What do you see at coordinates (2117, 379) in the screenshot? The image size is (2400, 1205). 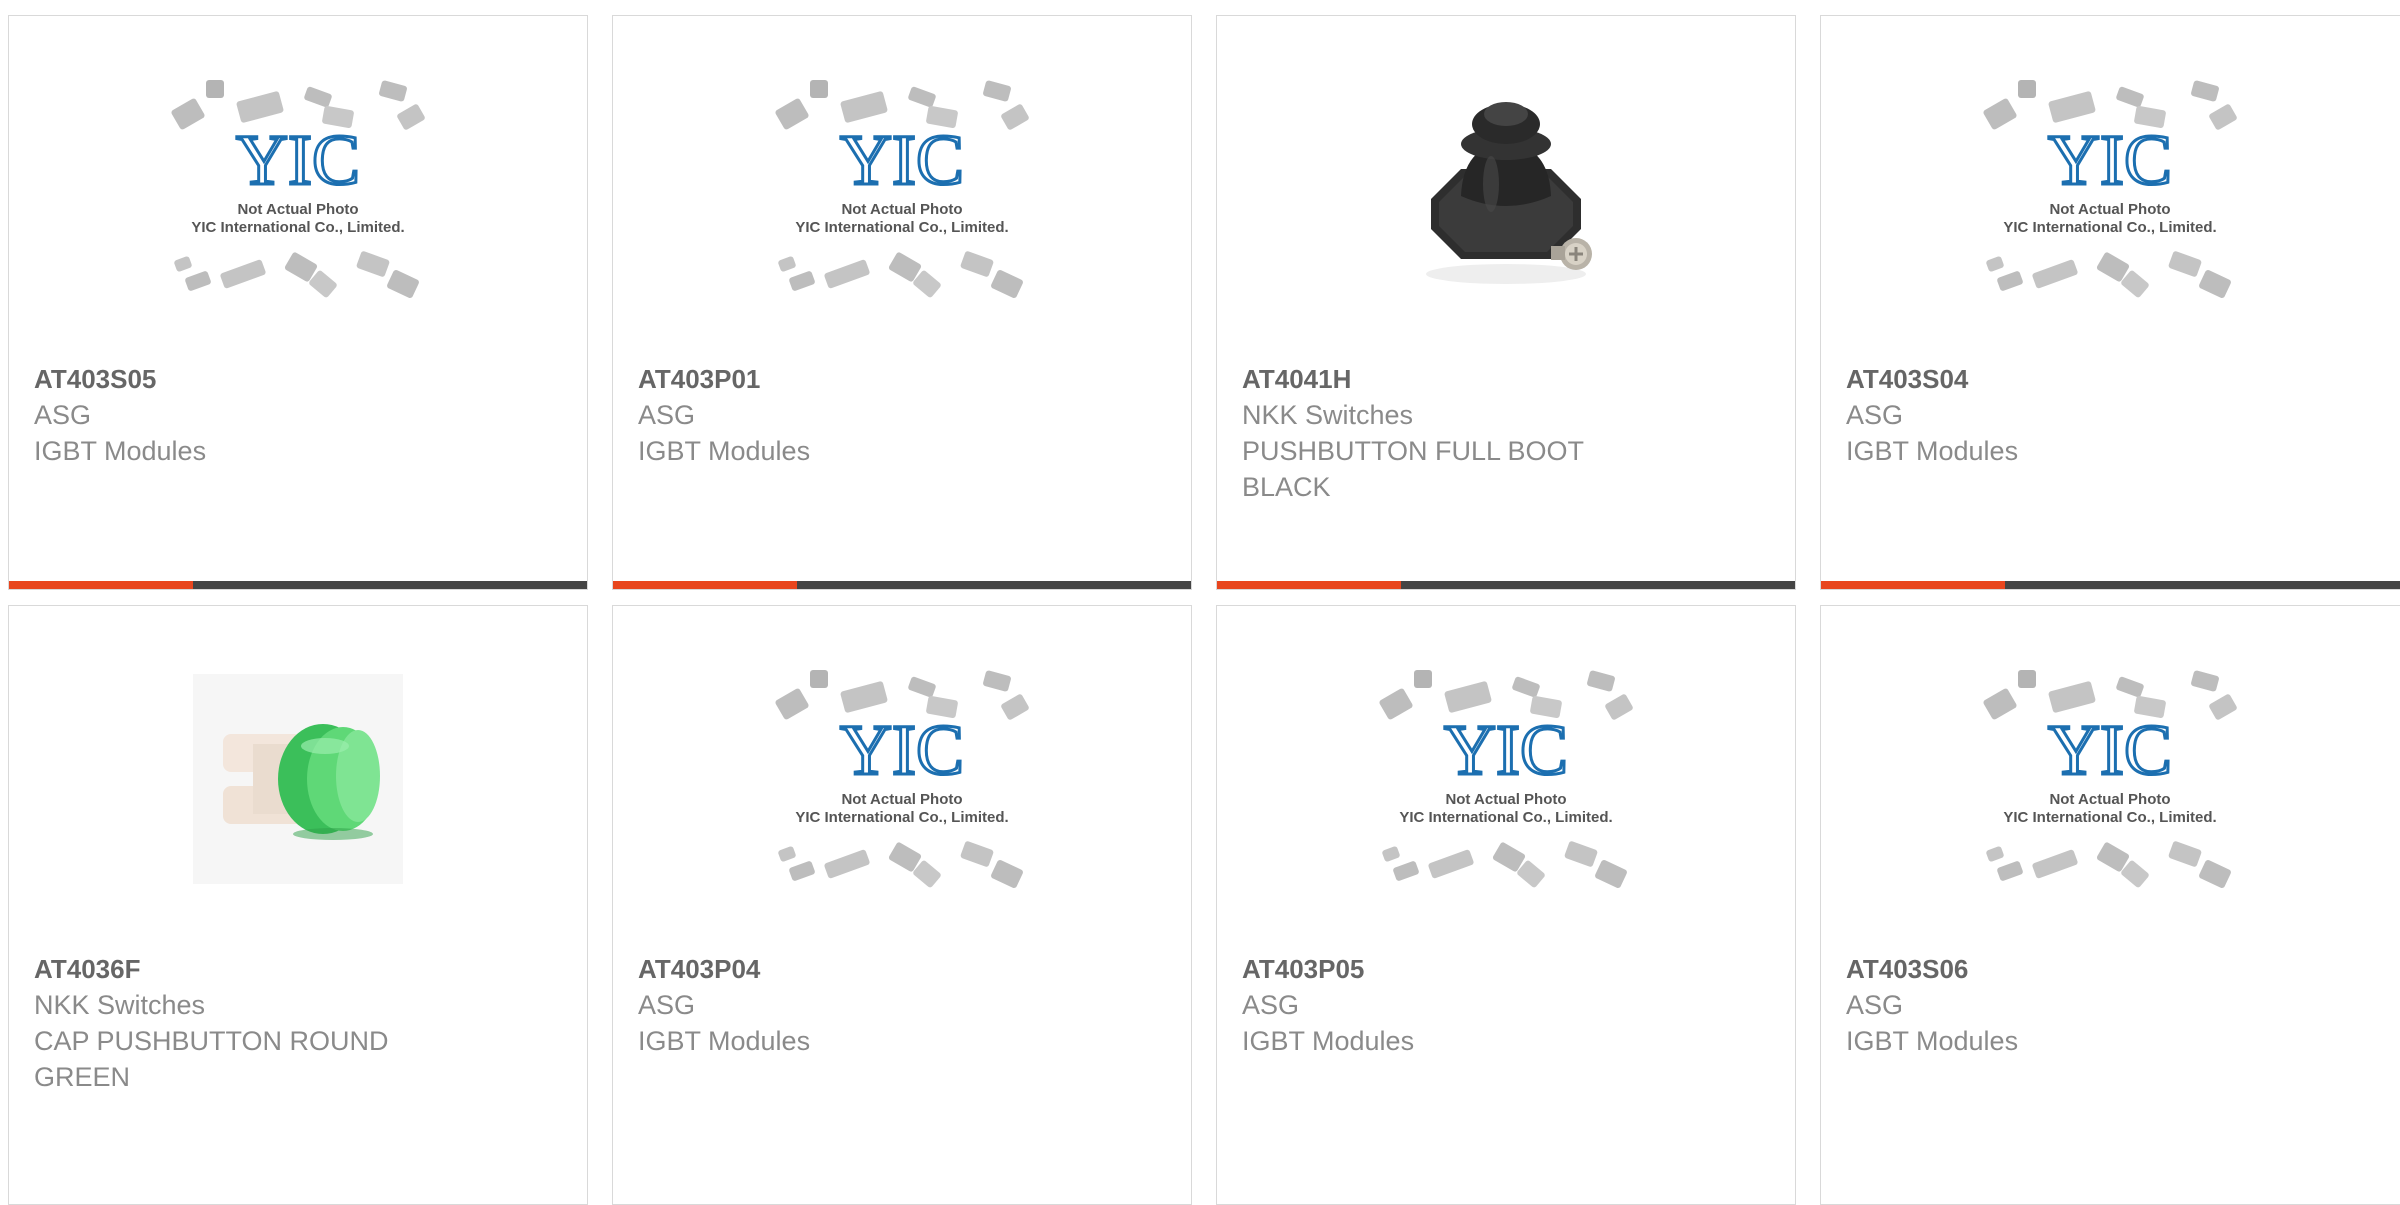 I see `part-number-link: AT403S04` at bounding box center [2117, 379].